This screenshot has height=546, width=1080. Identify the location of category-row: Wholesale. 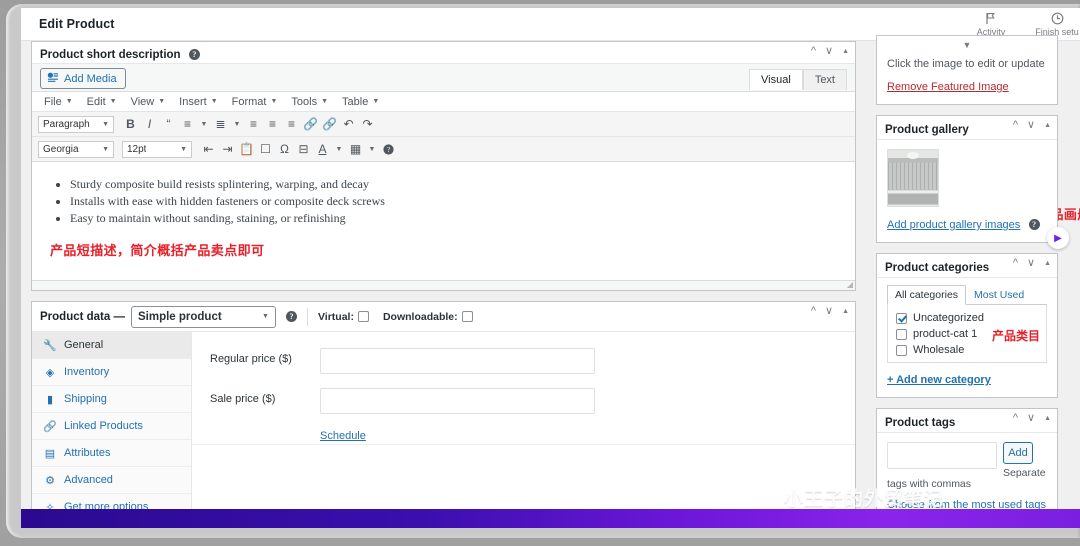
(967, 350).